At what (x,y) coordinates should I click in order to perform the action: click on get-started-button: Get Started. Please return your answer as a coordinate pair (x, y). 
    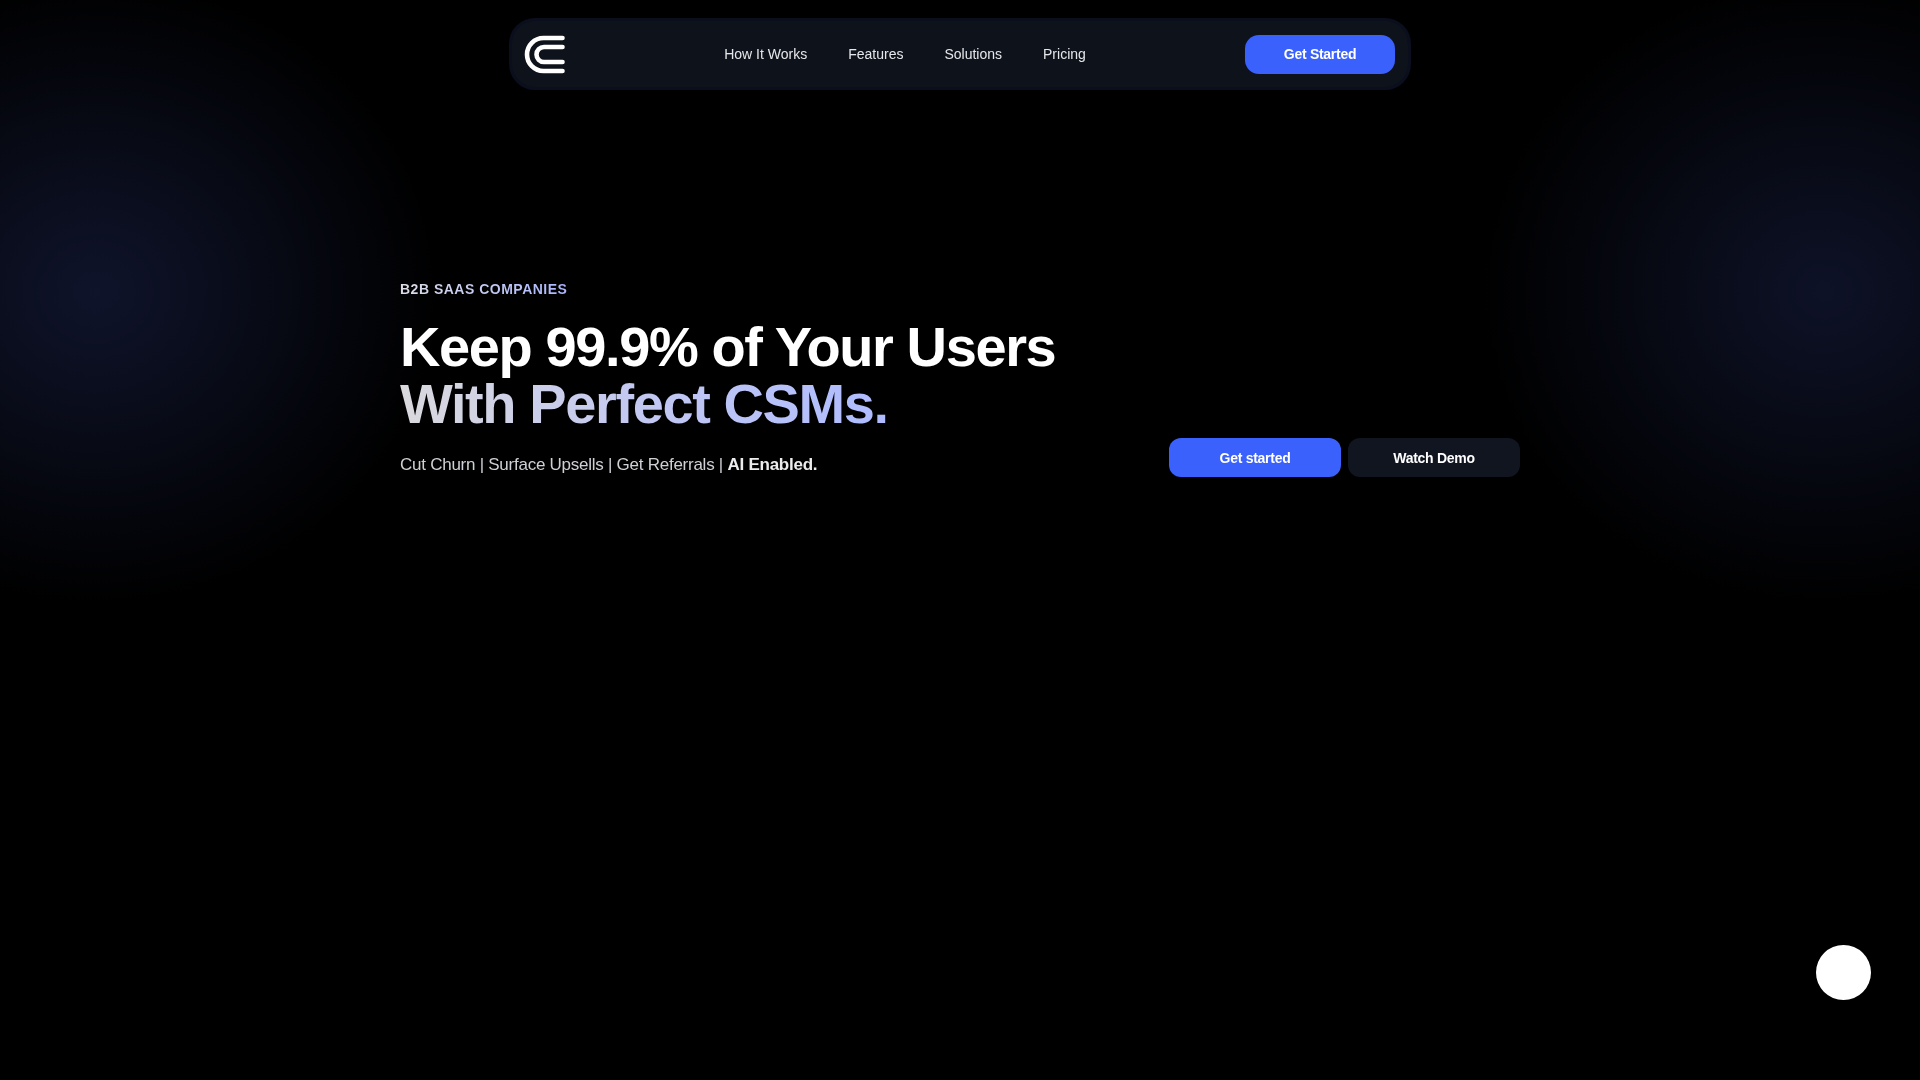
    Looking at the image, I should click on (1320, 54).